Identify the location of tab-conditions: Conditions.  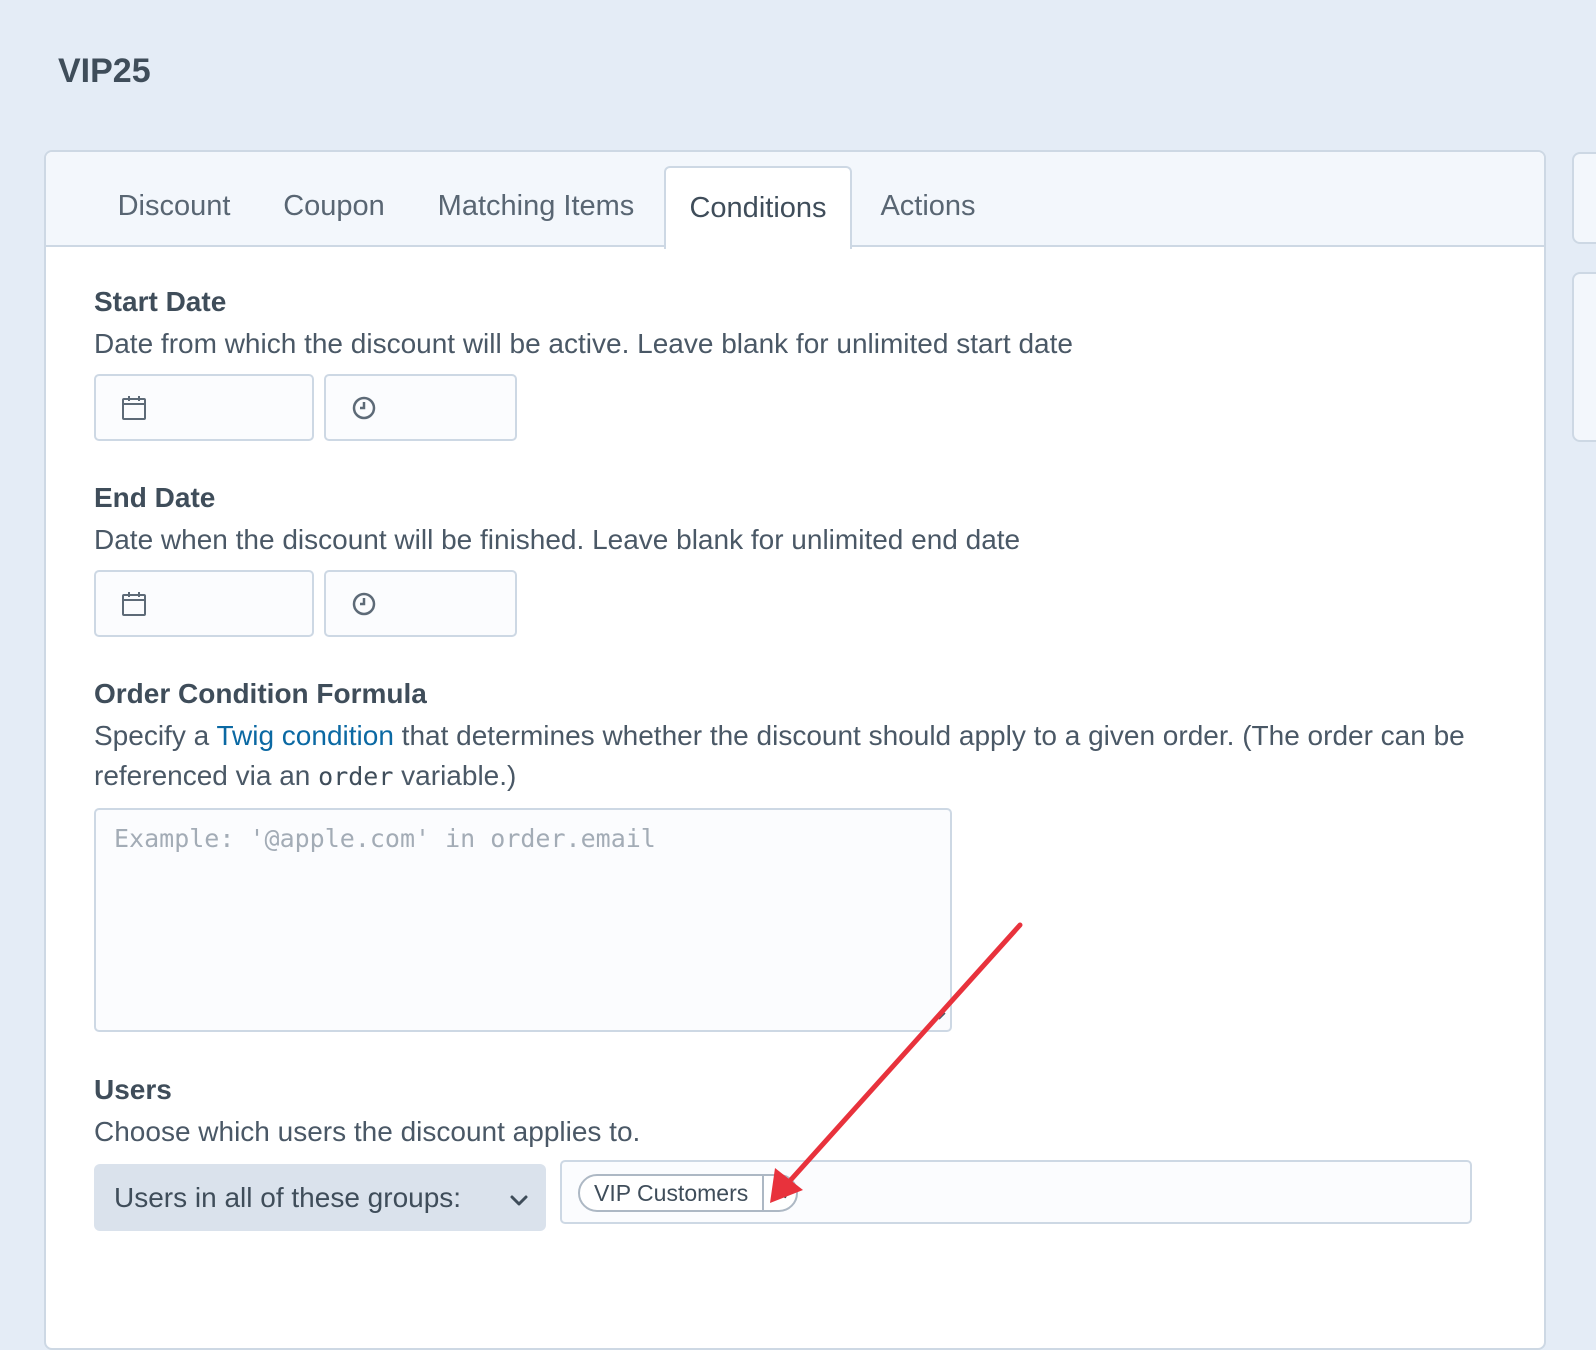
(758, 207).